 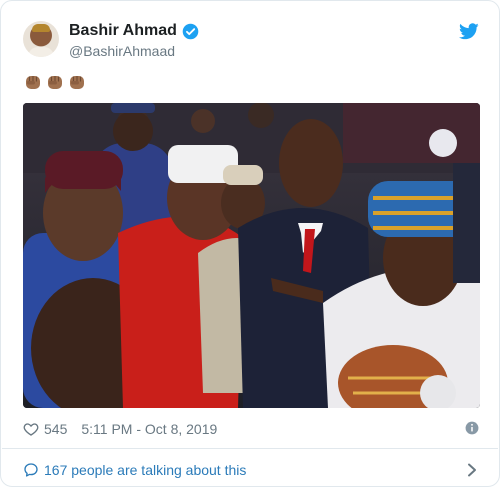 What do you see at coordinates (41, 52) in the screenshot?
I see `avatar-shirt` at bounding box center [41, 52].